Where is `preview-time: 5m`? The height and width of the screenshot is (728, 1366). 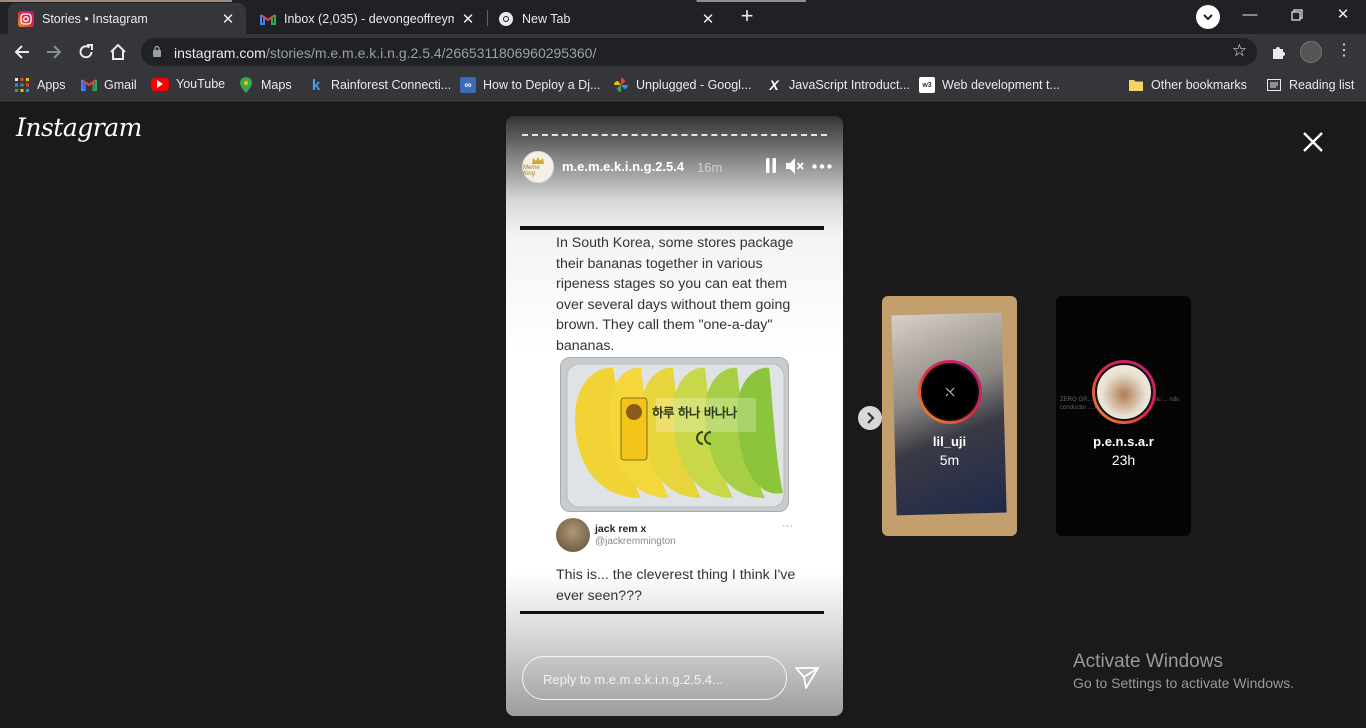 preview-time: 5m is located at coordinates (949, 460).